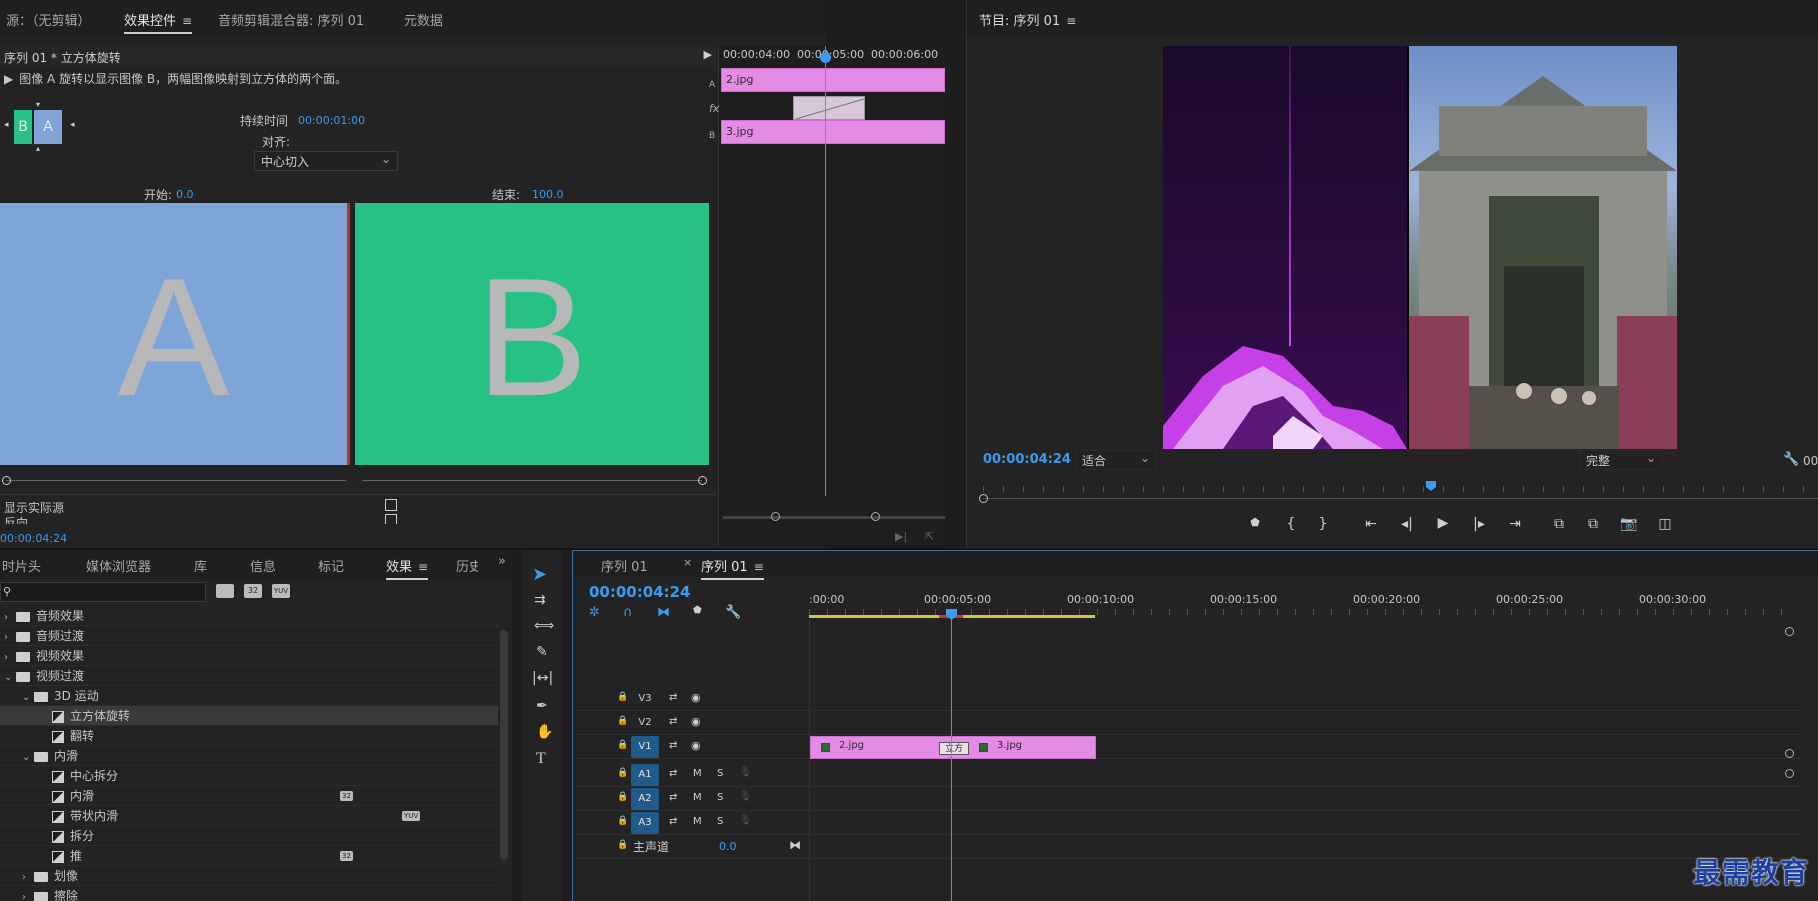 Image resolution: width=1818 pixels, height=901 pixels. I want to click on step-forward-icon: |▸, so click(1479, 524).